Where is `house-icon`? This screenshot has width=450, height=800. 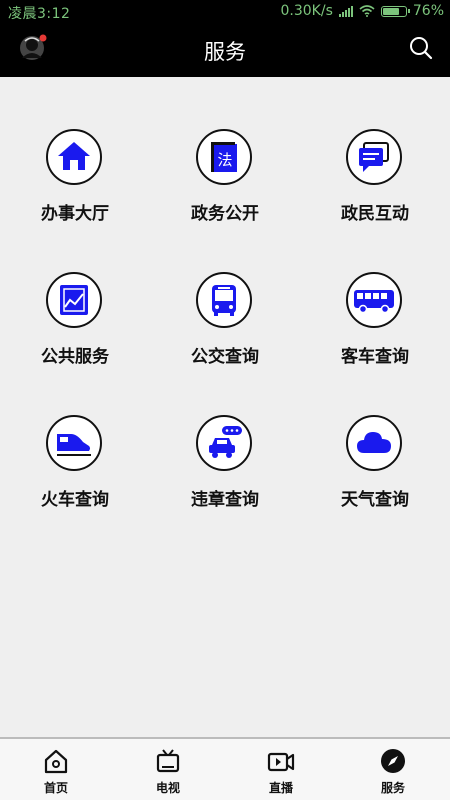 house-icon is located at coordinates (74, 157).